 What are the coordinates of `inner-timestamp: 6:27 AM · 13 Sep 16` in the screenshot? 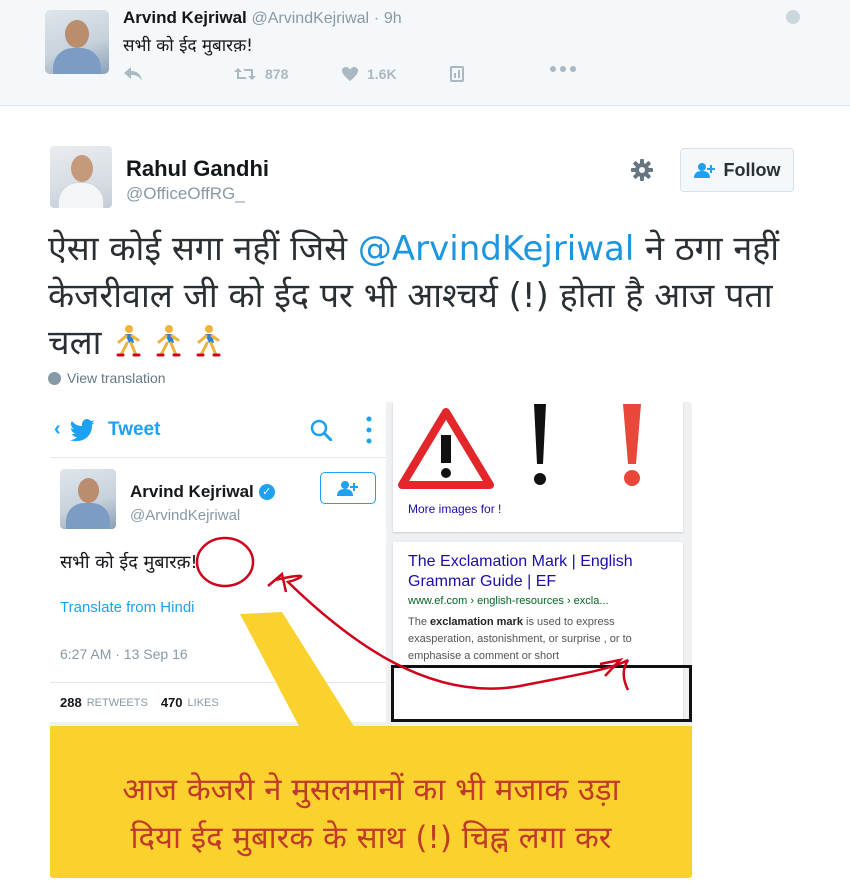 It's located at (124, 654).